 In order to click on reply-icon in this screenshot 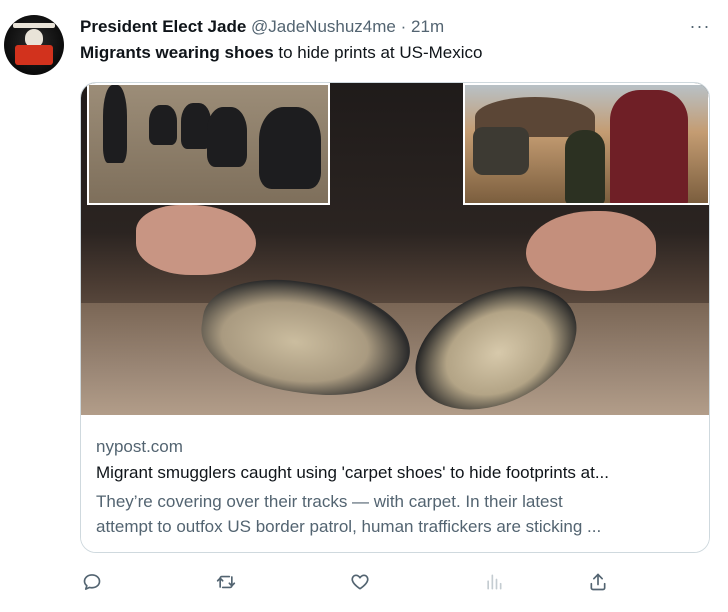, I will do `click(92, 582)`.